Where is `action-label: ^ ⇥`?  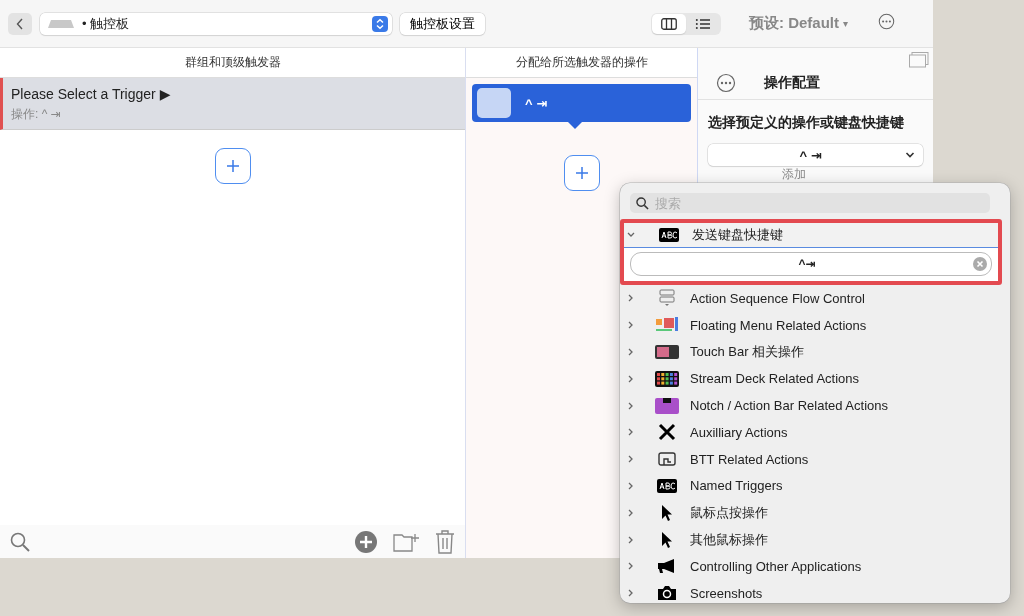
action-label: ^ ⇥ is located at coordinates (536, 103).